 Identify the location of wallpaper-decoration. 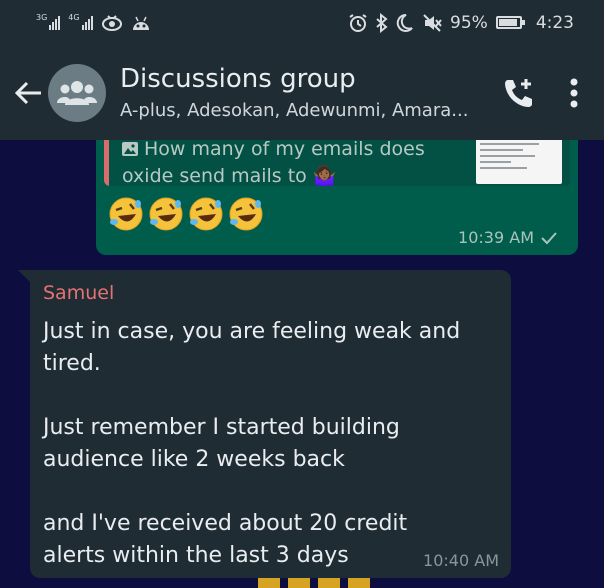
(314, 583).